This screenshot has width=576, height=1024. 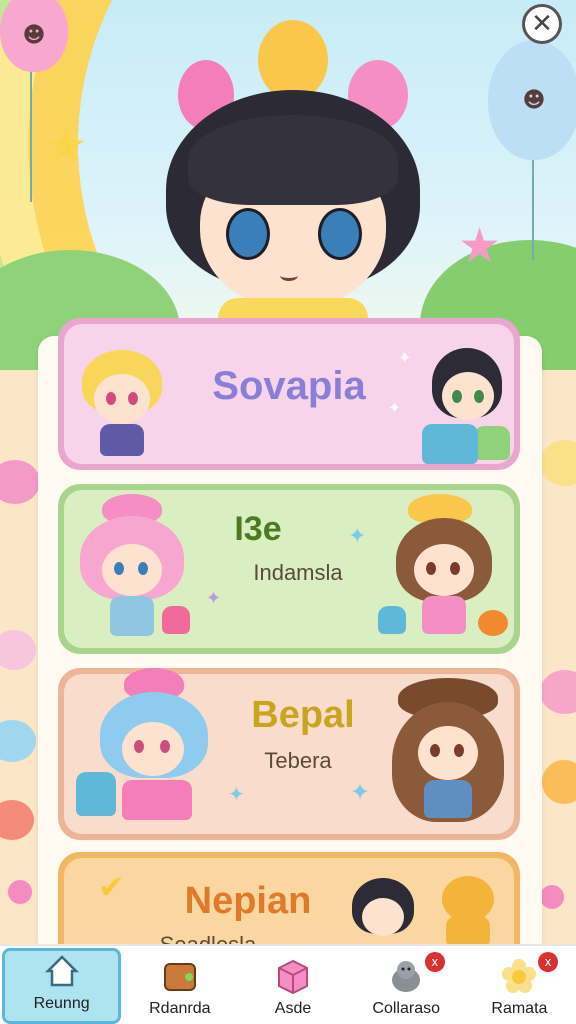 I want to click on balloon-pink: ☻, so click(x=34, y=36).